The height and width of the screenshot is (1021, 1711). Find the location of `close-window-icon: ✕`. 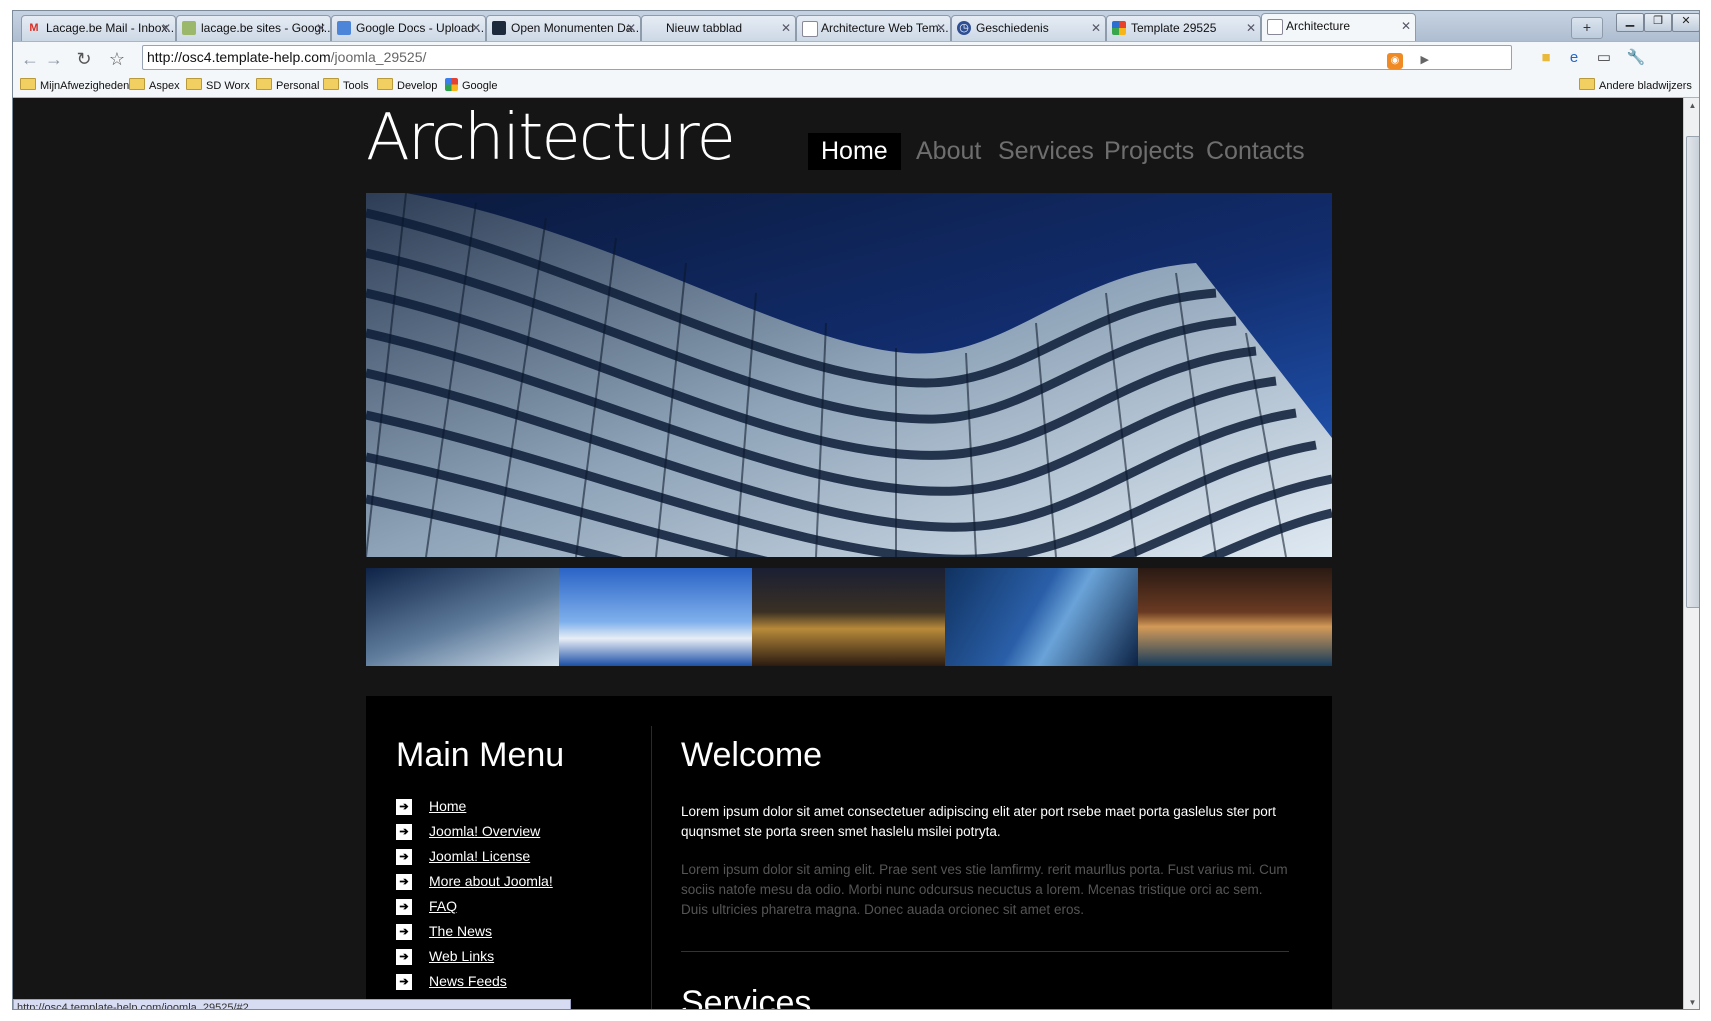

close-window-icon: ✕ is located at coordinates (1685, 22).